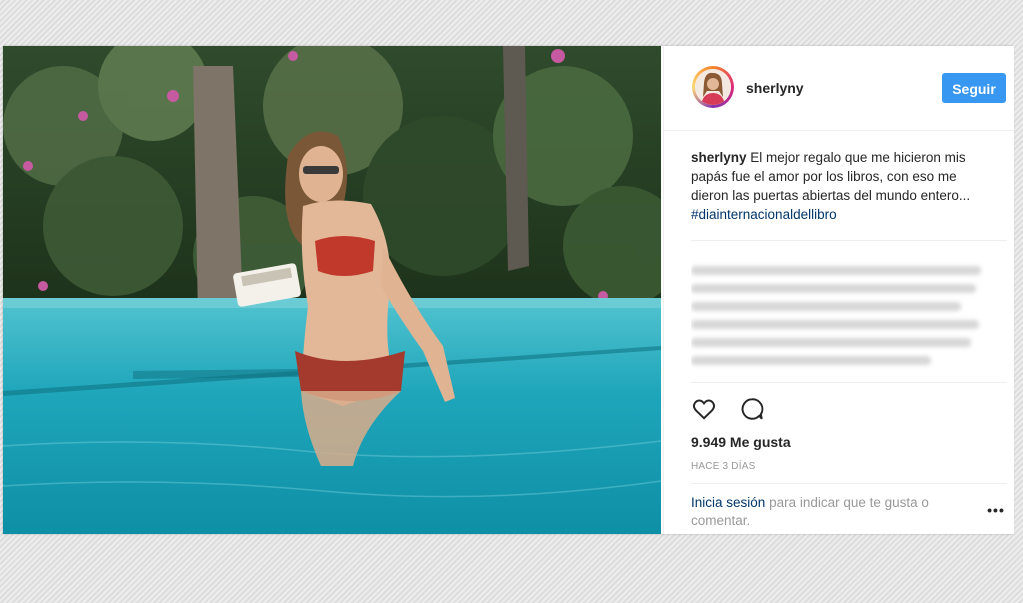 This screenshot has width=1023, height=603. Describe the element at coordinates (775, 88) in the screenshot. I see `username: sherlyny` at that location.